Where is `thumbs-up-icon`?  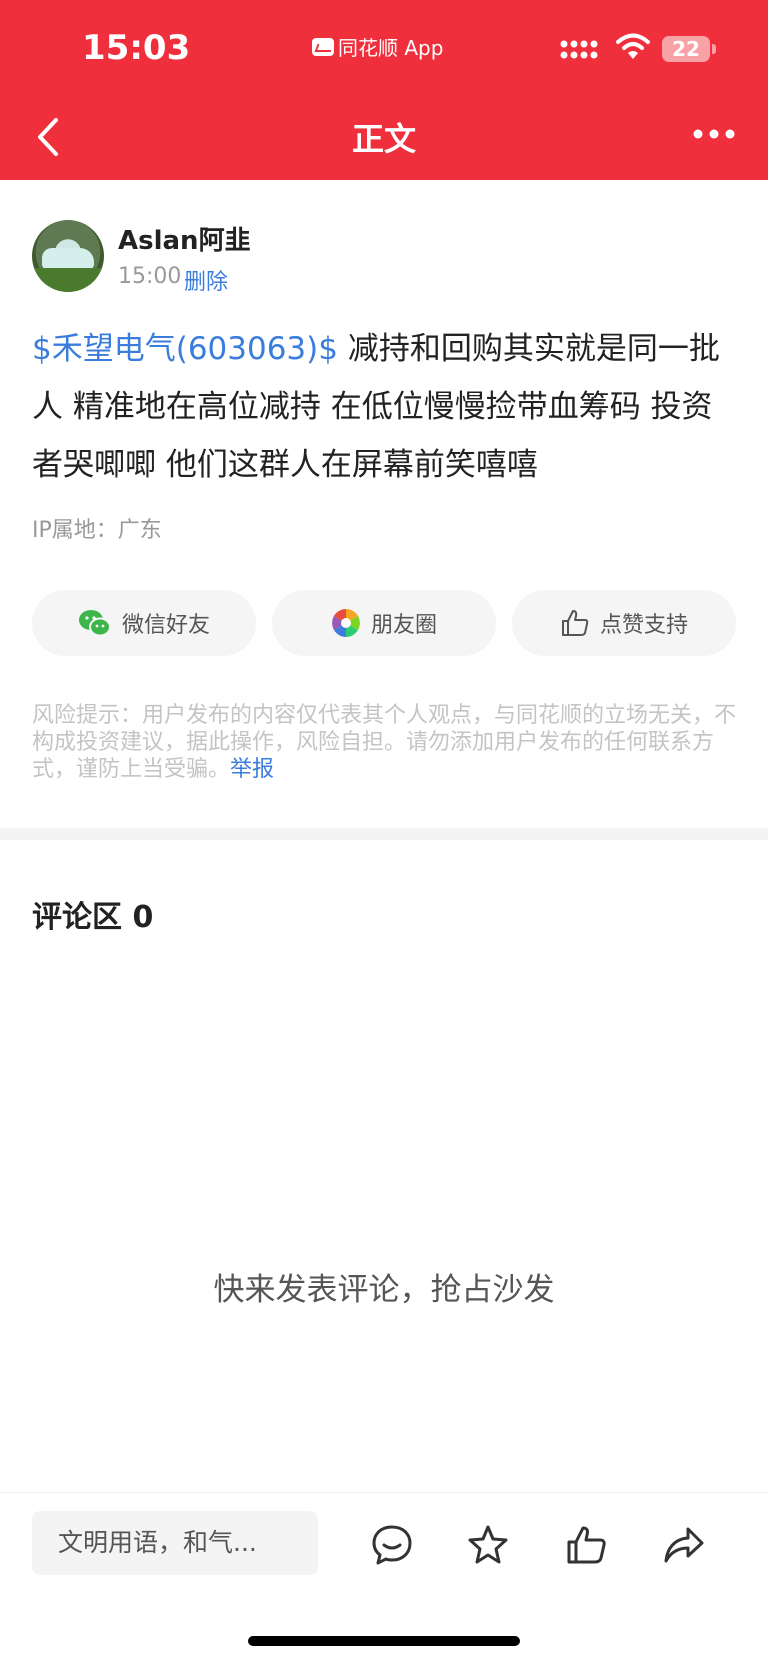 thumbs-up-icon is located at coordinates (575, 623).